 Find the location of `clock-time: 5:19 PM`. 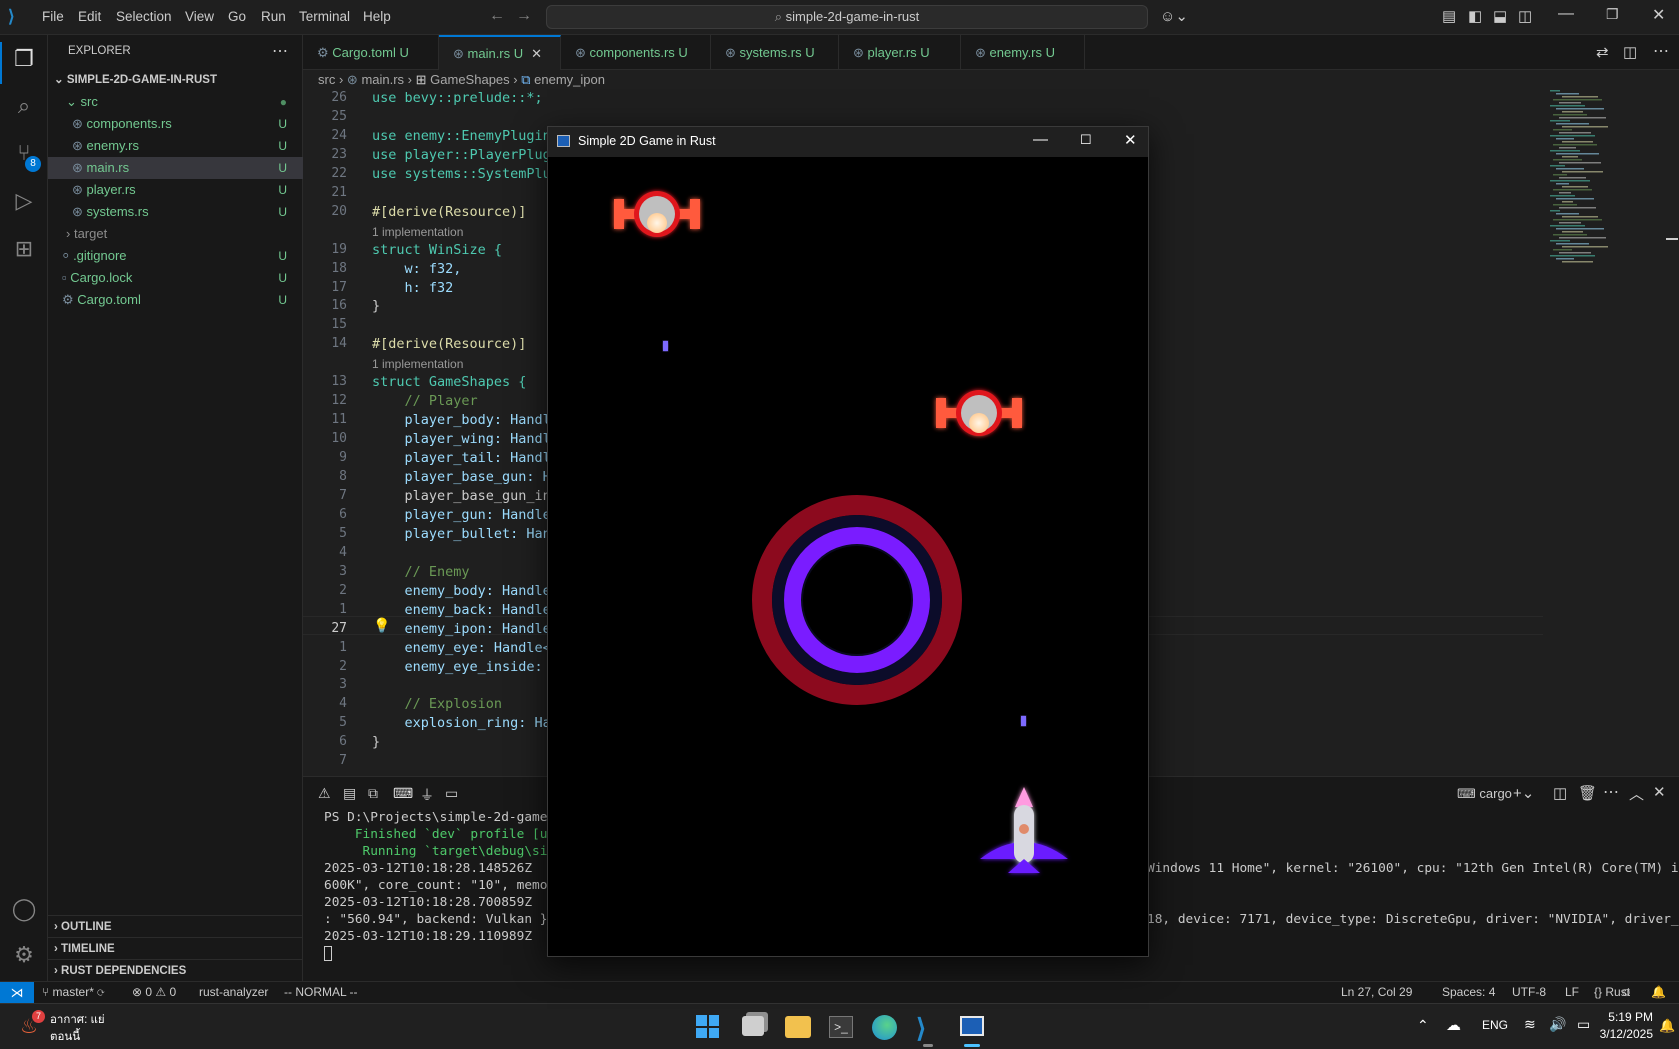

clock-time: 5:19 PM is located at coordinates (1628, 1017).